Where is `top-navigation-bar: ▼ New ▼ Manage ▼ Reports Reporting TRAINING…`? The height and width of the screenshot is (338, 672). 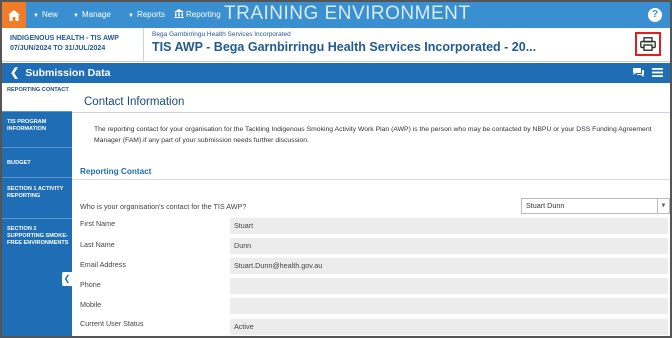 top-navigation-bar: ▼ New ▼ Manage ▼ Reports Reporting TRAINING… is located at coordinates (336, 15).